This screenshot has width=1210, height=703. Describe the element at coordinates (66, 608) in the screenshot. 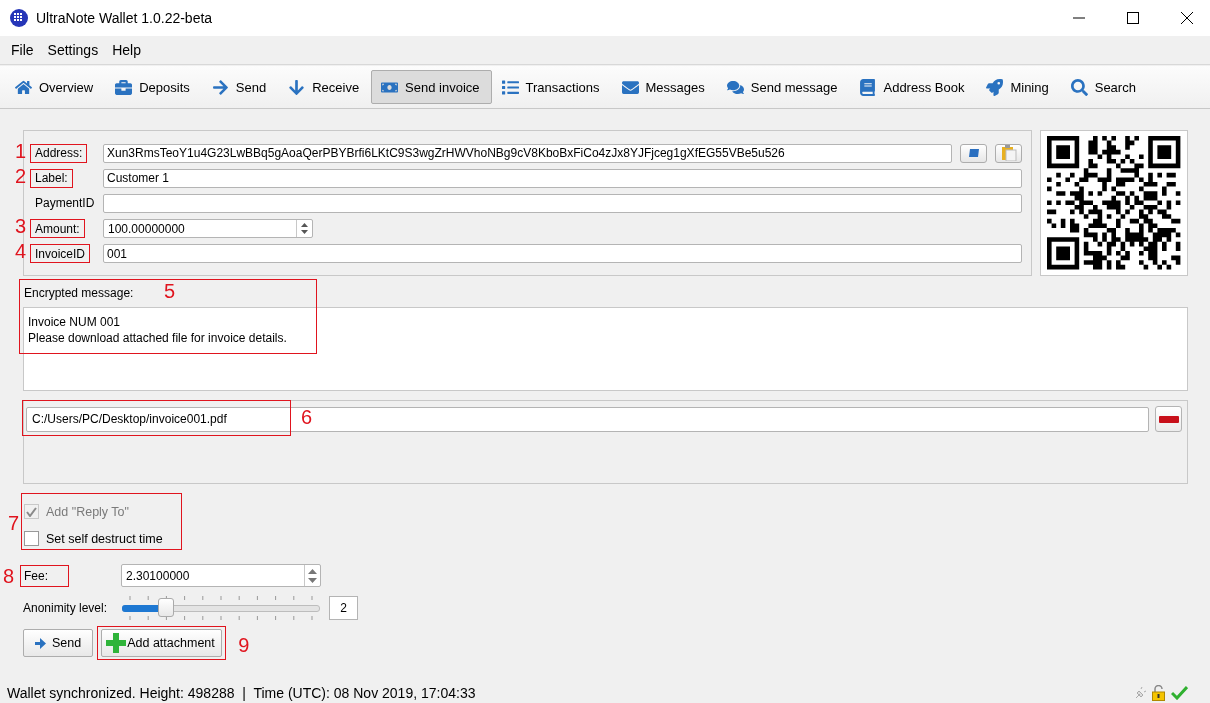

I see `anonymity-label: Anonimity level:` at that location.